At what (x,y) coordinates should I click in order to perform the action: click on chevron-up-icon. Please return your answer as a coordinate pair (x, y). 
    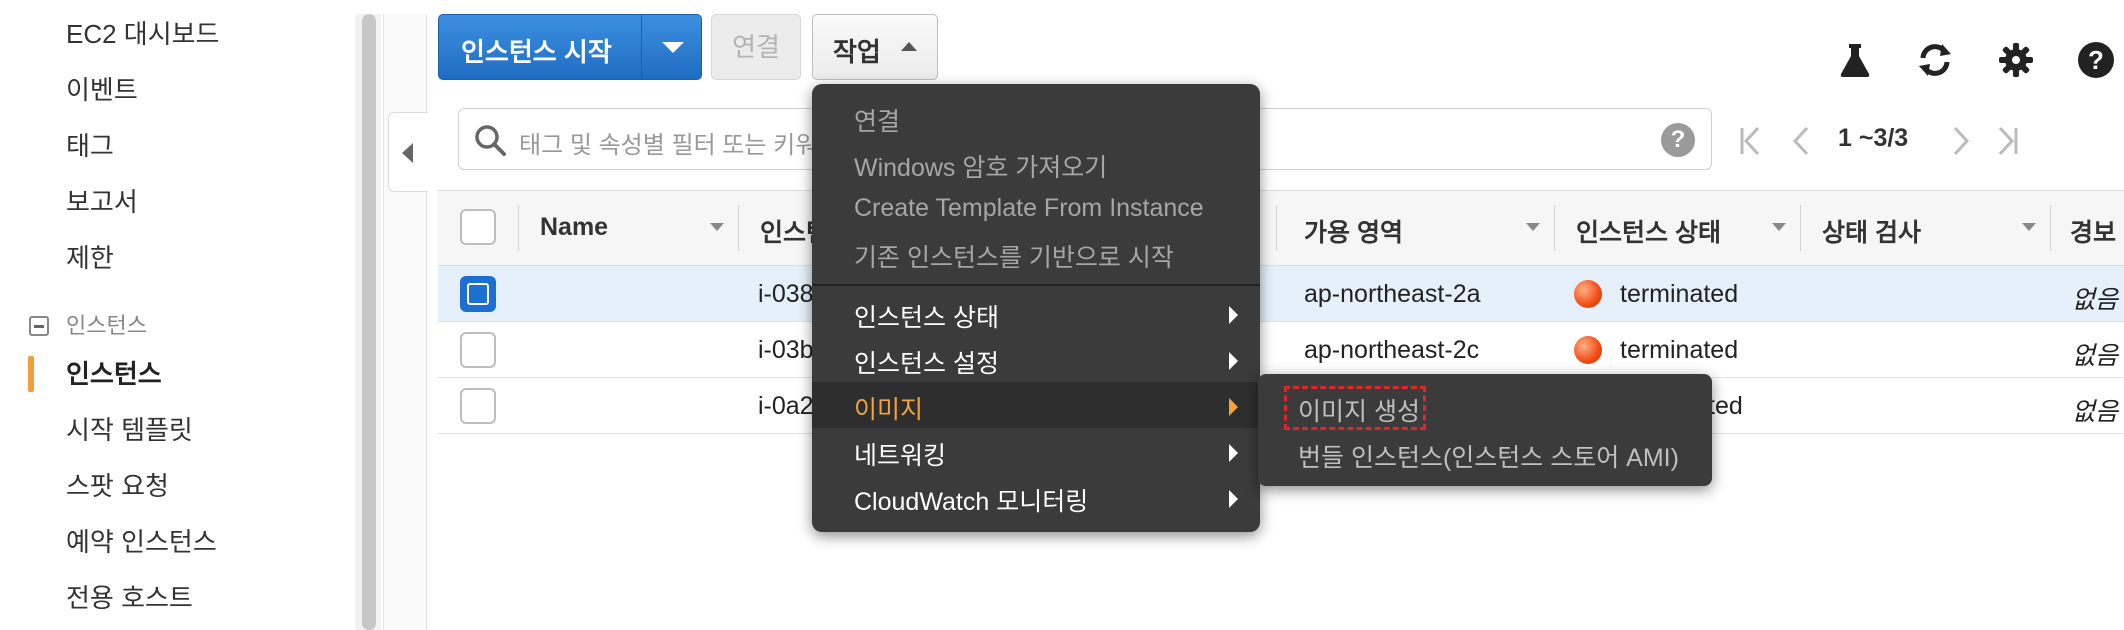
    Looking at the image, I should click on (909, 46).